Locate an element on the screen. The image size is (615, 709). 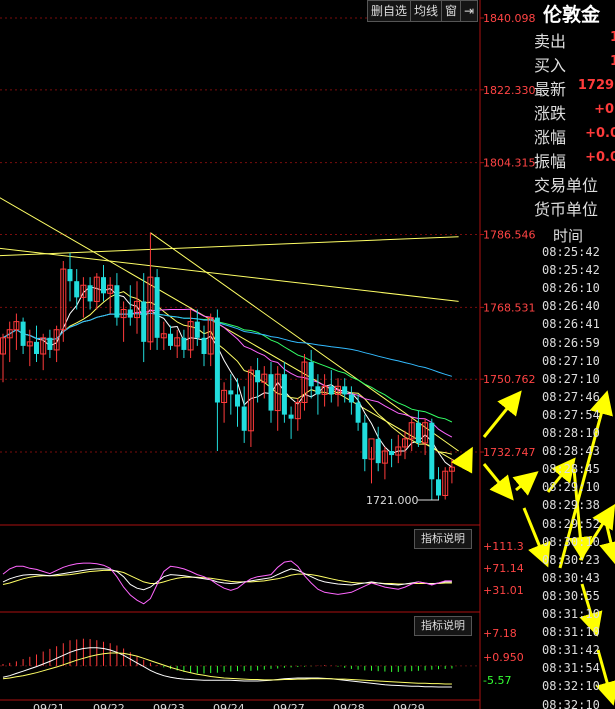
tick-time: 08:26:59 is located at coordinates (571, 342).